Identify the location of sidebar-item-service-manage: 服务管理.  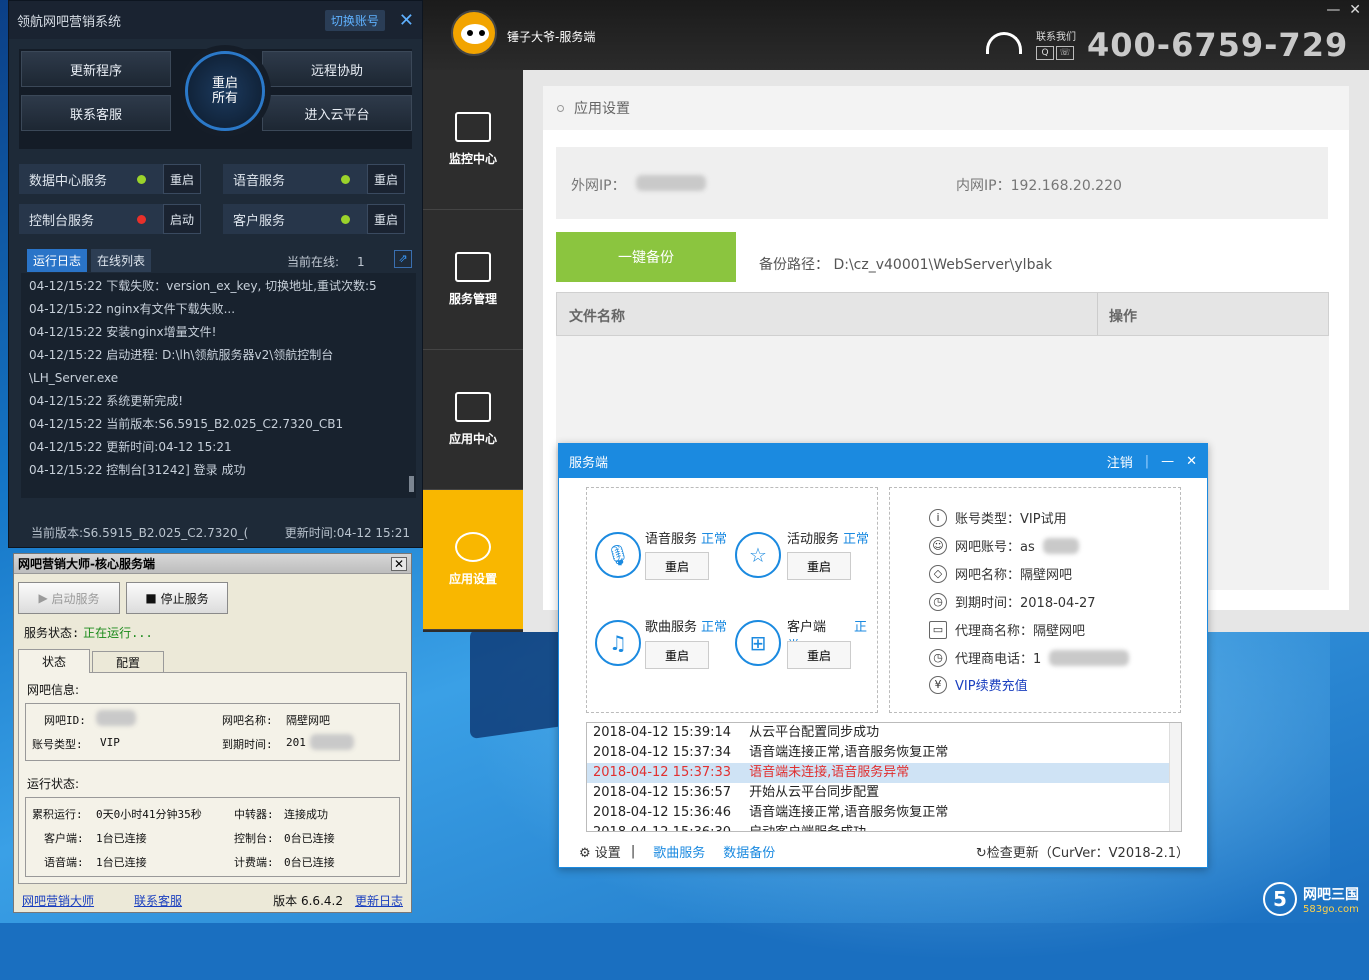
(473, 280).